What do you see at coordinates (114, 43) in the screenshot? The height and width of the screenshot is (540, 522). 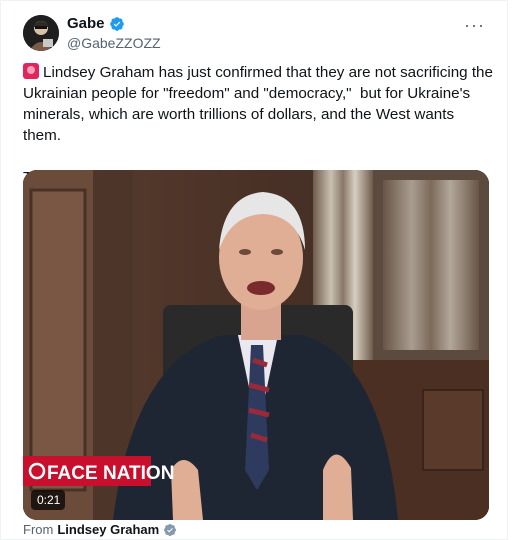 I see `author-handle: @GabeZZOZZ` at bounding box center [114, 43].